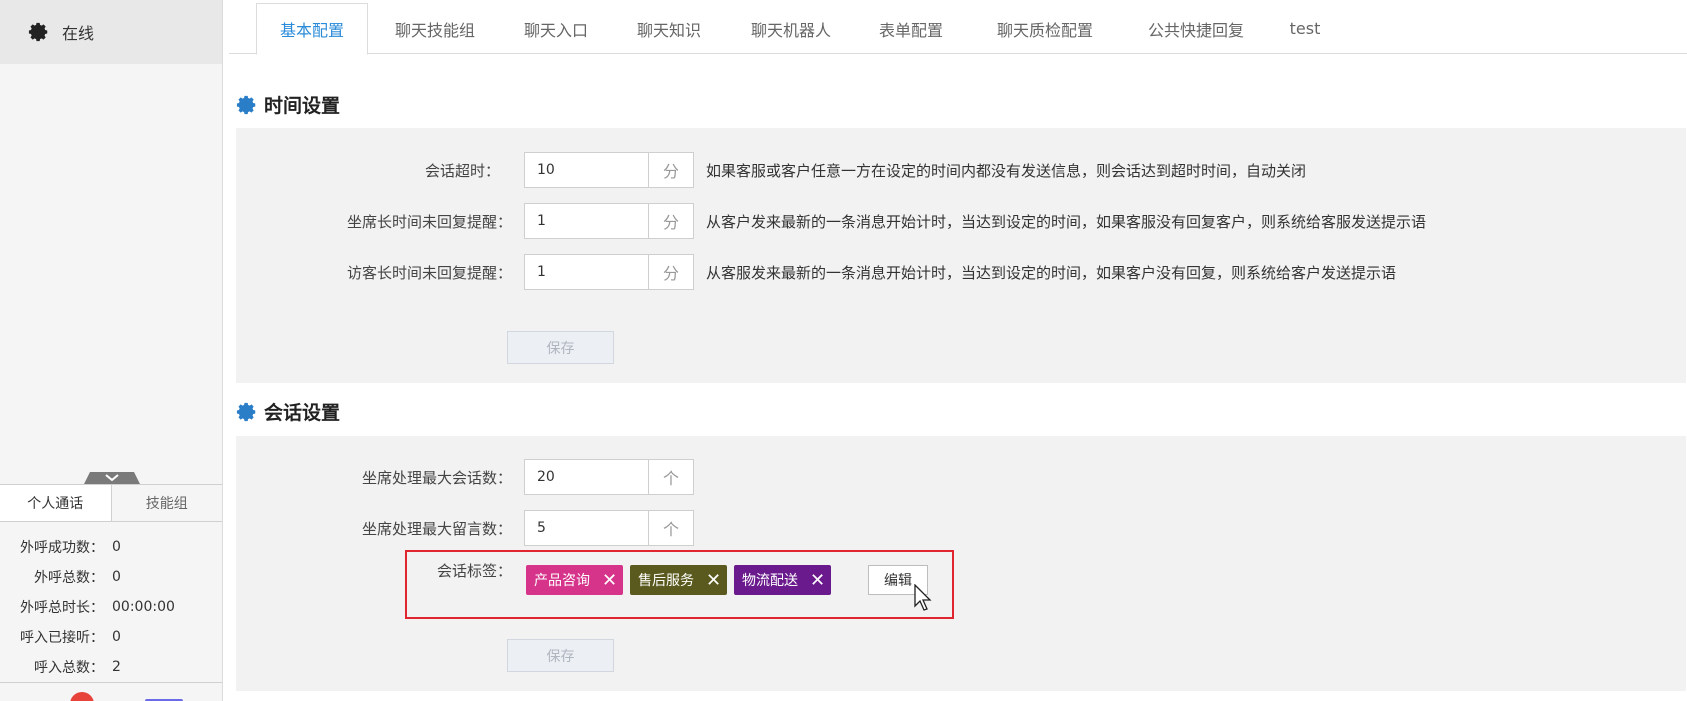 This screenshot has width=1687, height=701. What do you see at coordinates (435, 28) in the screenshot?
I see `tab-chat-skill-group: 聊天技能组` at bounding box center [435, 28].